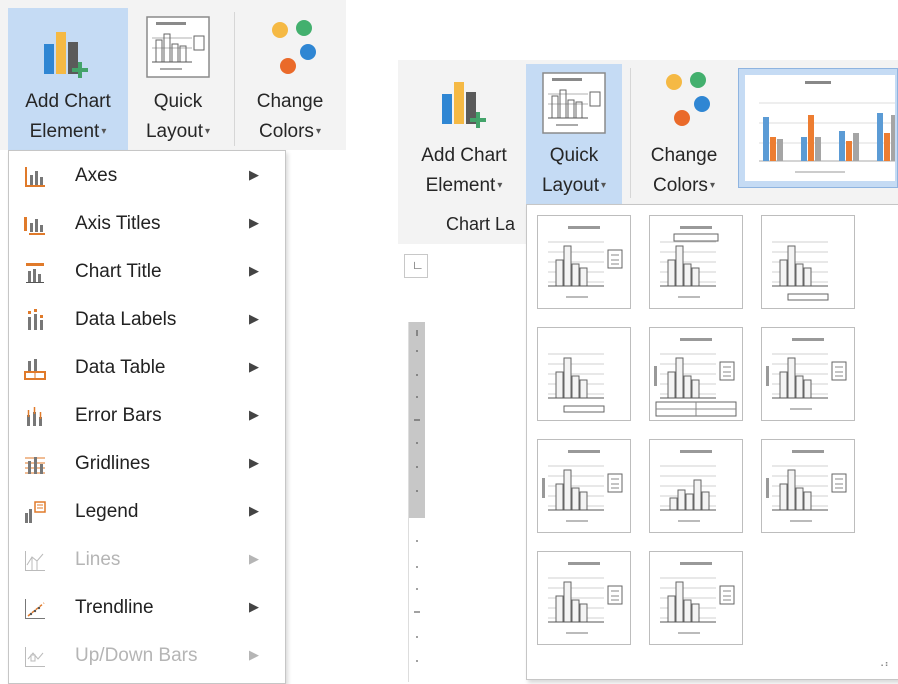 The width and height of the screenshot is (898, 684). I want to click on menu-item-chart-title: Chart Title ▶, so click(147, 273).